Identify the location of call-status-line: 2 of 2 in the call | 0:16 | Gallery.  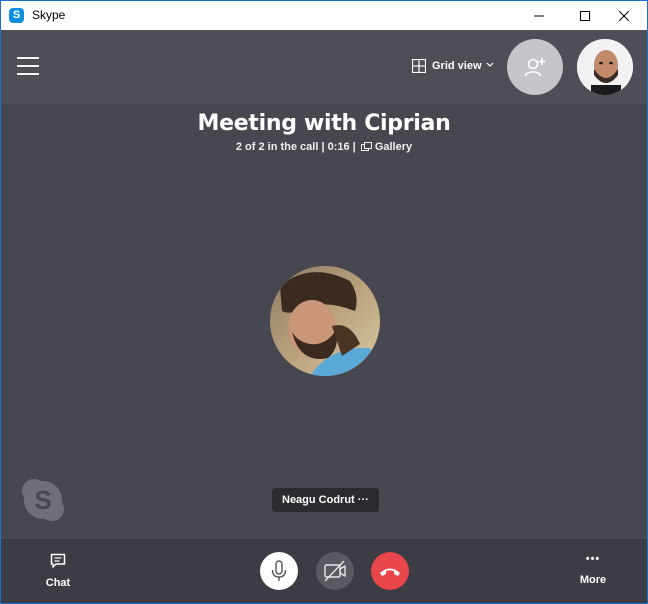
(324, 147).